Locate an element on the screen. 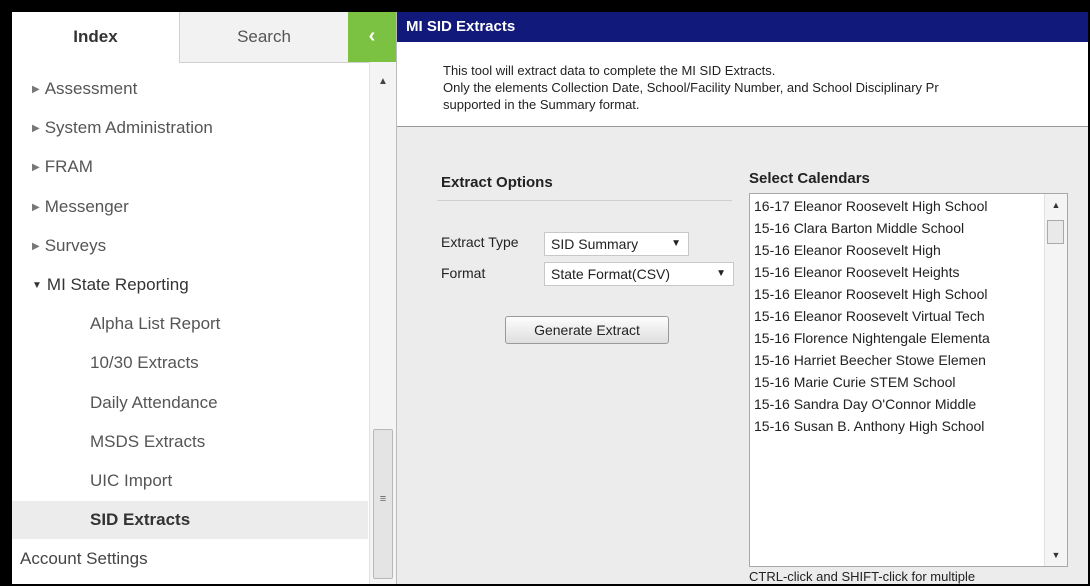  nav-item-label: Messenger is located at coordinates (86, 206).